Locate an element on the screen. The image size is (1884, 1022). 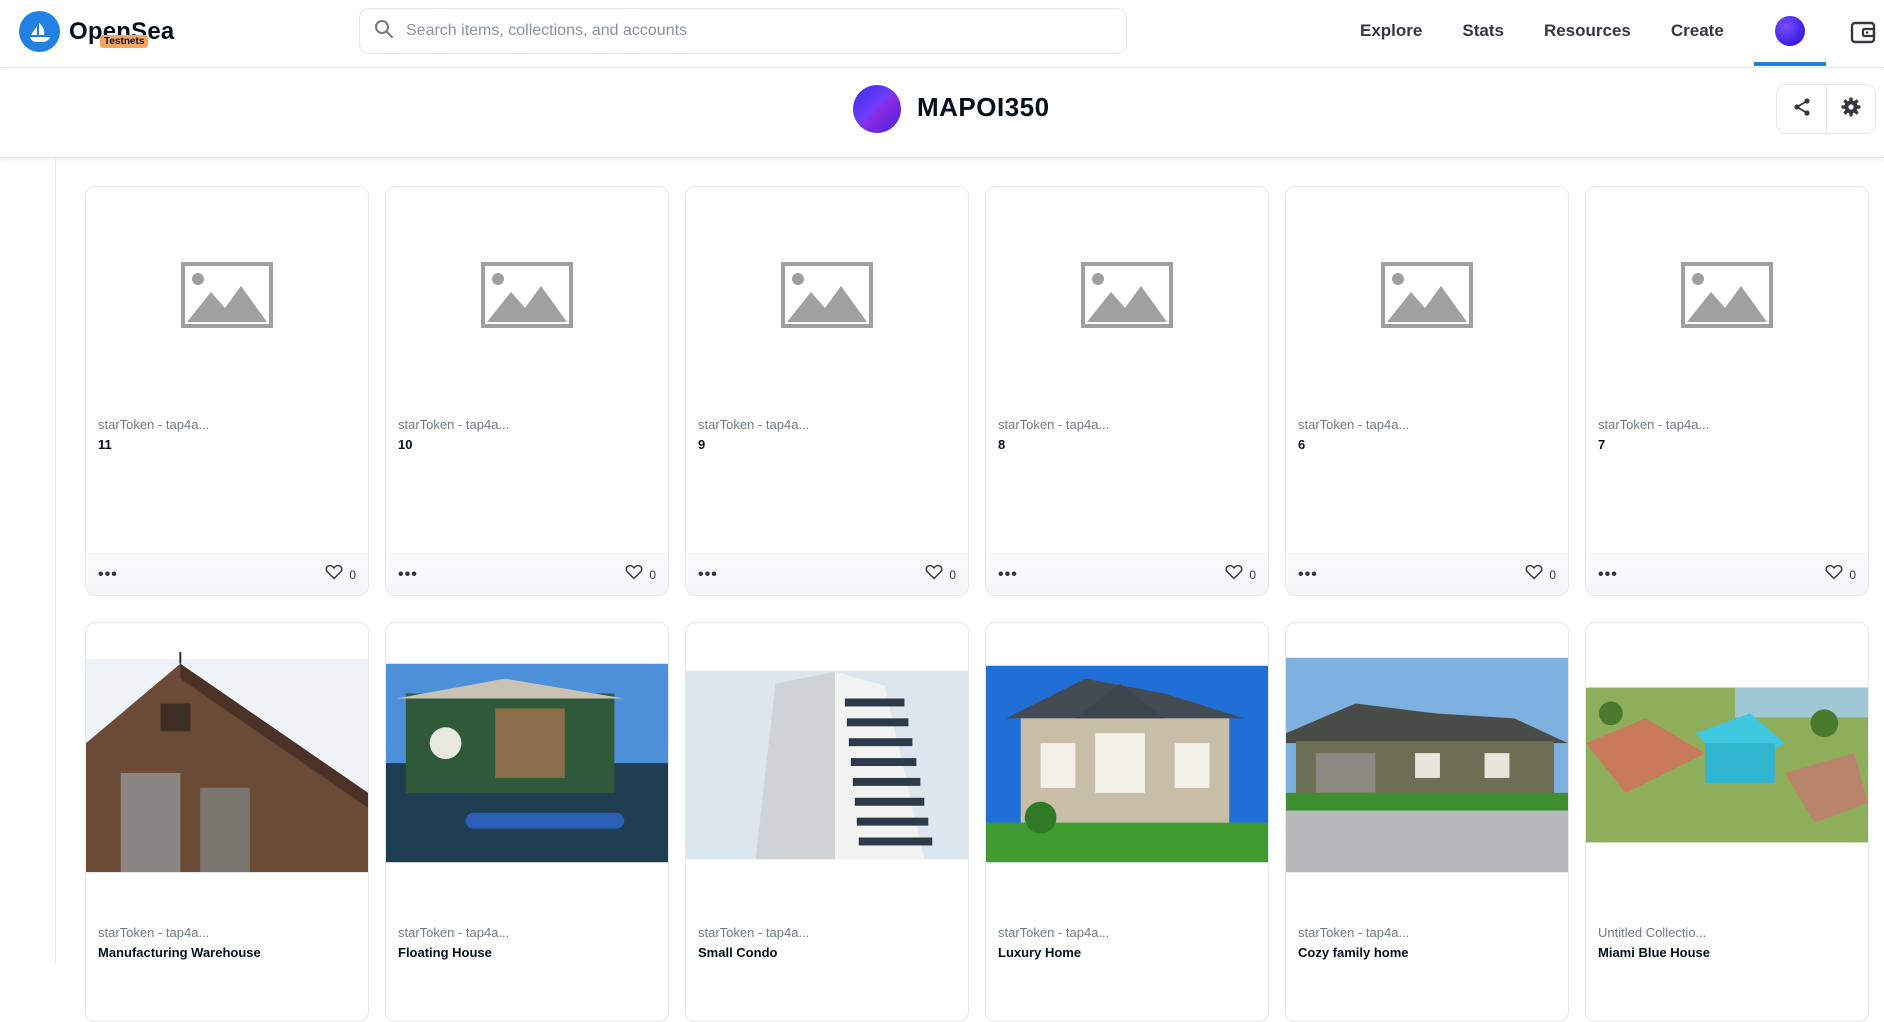
collection-actions is located at coordinates (1826, 109).